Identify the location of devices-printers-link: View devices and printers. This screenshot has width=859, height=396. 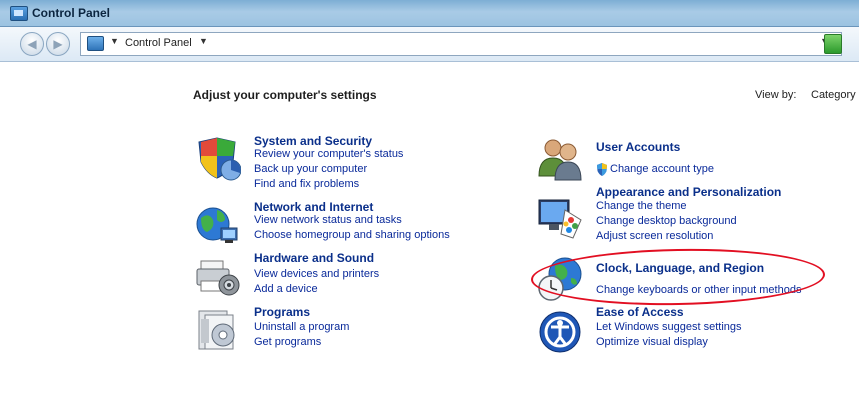
(316, 274).